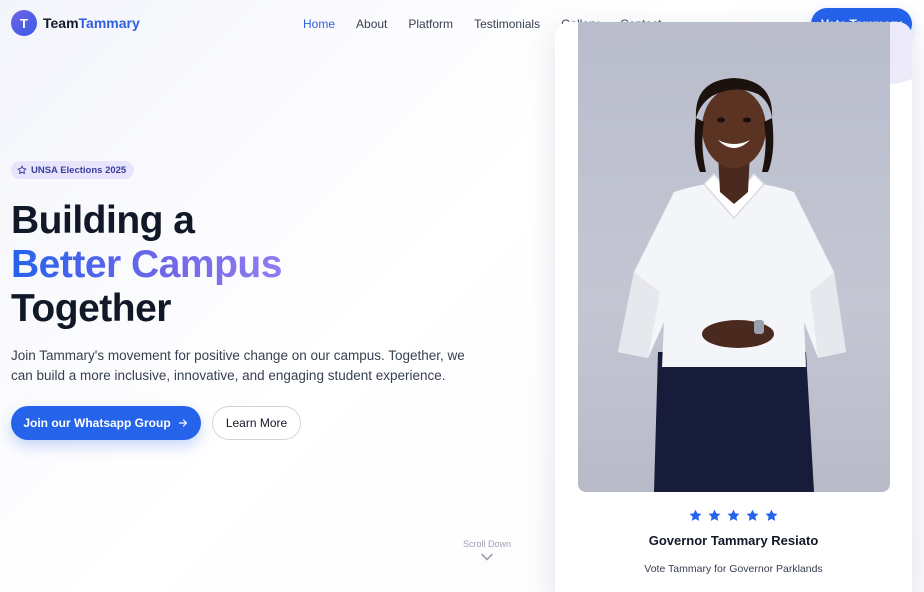  Describe the element at coordinates (430, 24) in the screenshot. I see `nav-link-platform: Platform` at that location.